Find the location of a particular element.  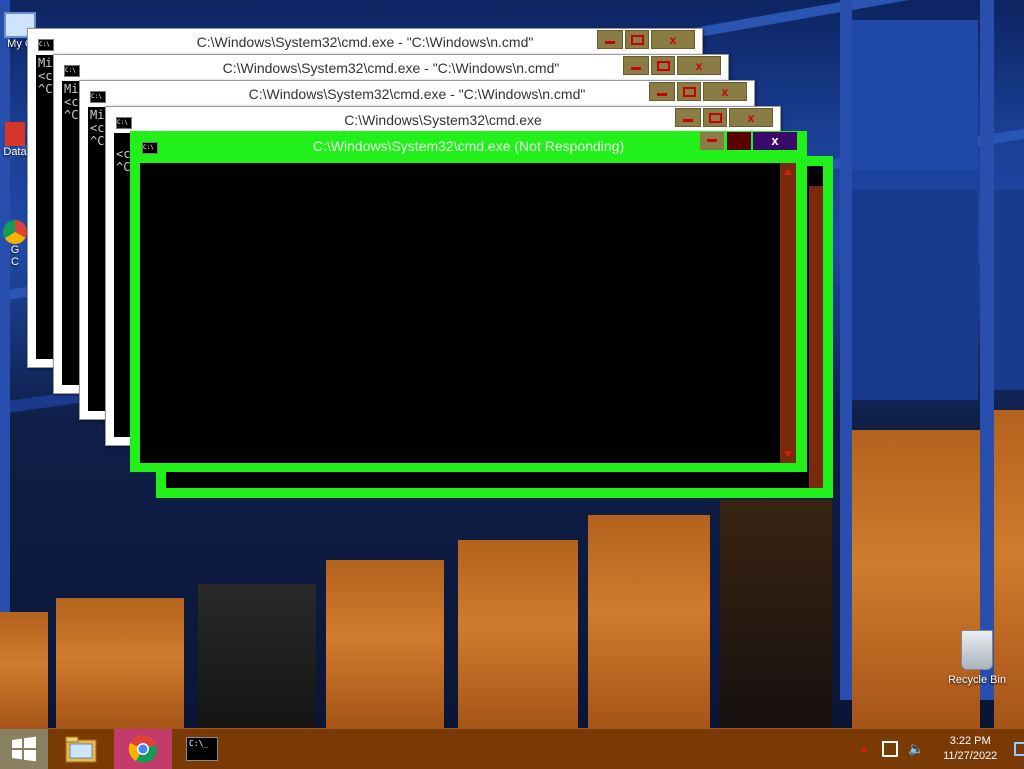

cmd-icon: C:\_ is located at coordinates (202, 749).